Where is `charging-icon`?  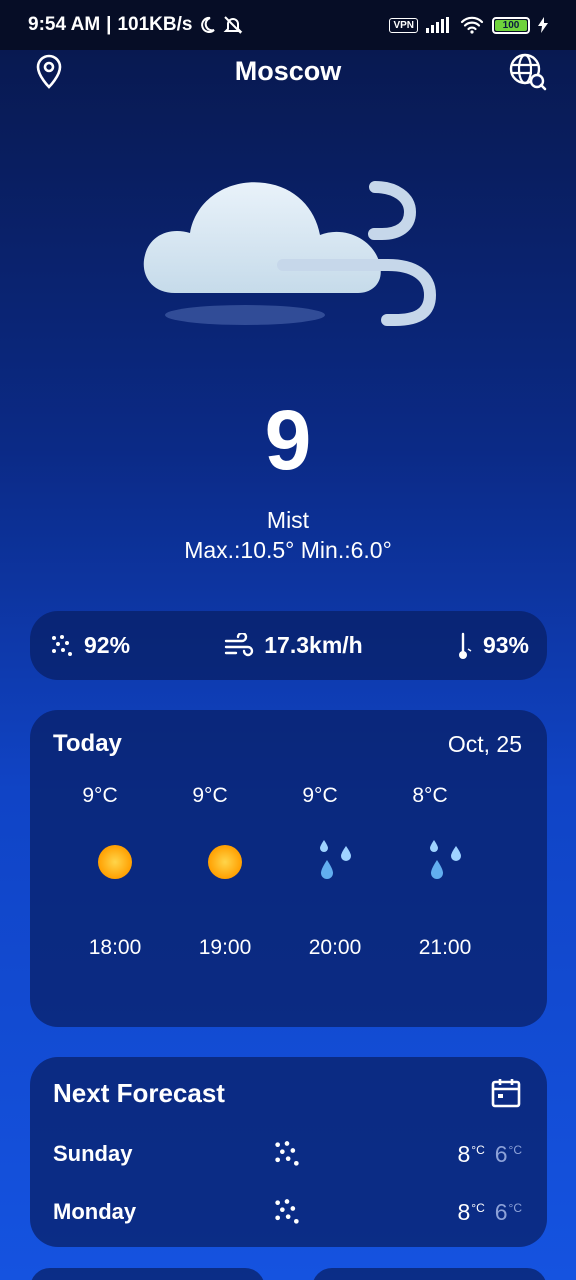
charging-icon is located at coordinates (543, 25).